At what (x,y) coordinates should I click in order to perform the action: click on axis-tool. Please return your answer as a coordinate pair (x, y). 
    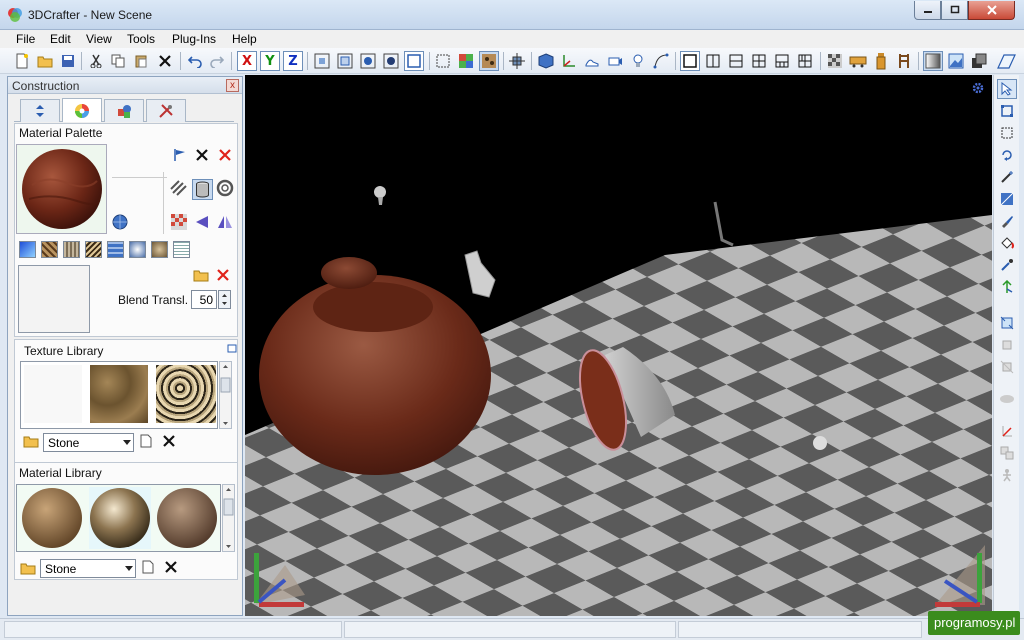
    Looking at the image, I should click on (1007, 431).